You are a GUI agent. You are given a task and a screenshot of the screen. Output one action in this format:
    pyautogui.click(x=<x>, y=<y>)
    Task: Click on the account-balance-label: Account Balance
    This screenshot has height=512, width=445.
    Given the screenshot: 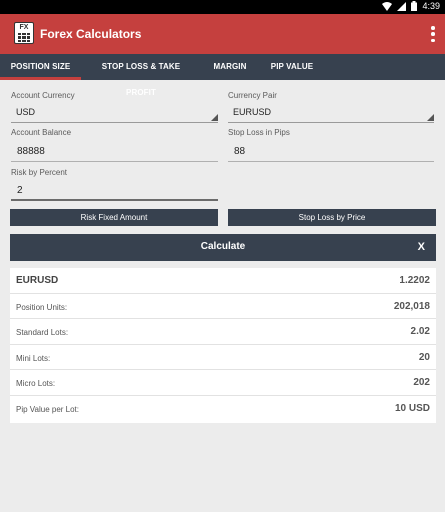 What is the action you would take?
    pyautogui.click(x=41, y=132)
    